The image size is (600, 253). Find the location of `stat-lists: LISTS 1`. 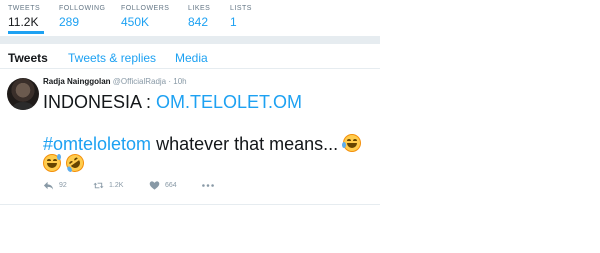

stat-lists: LISTS 1 is located at coordinates (241, 17).